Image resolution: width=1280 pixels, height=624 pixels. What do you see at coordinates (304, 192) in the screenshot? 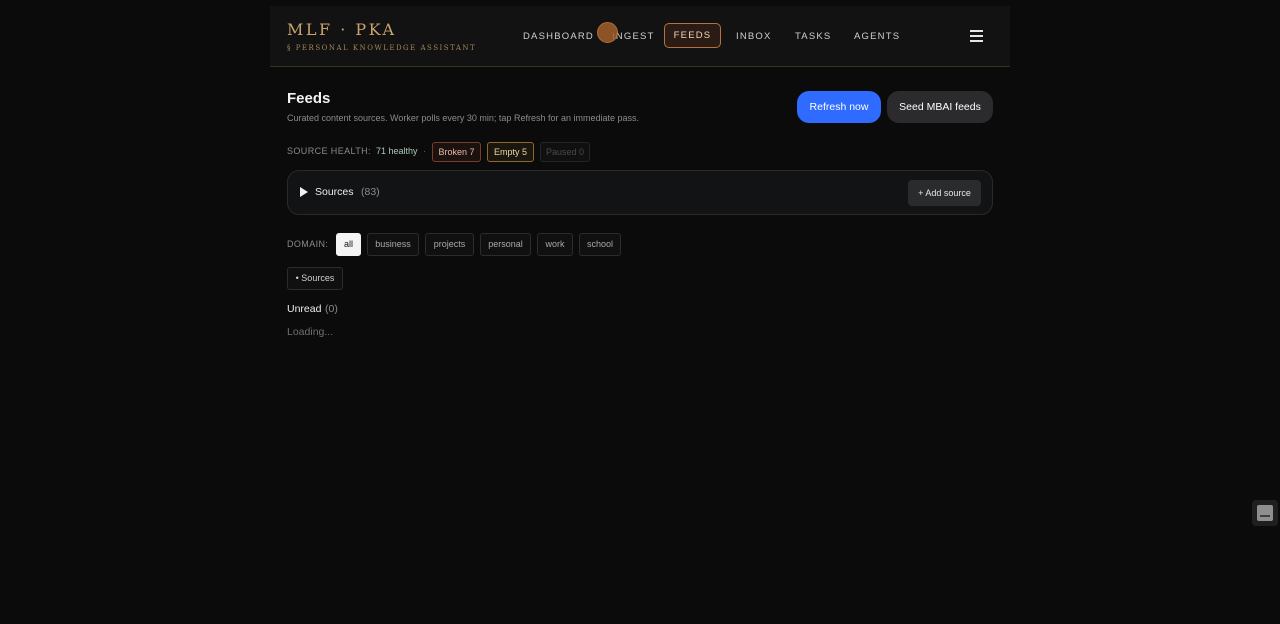
I see `expand-triangle-icon` at bounding box center [304, 192].